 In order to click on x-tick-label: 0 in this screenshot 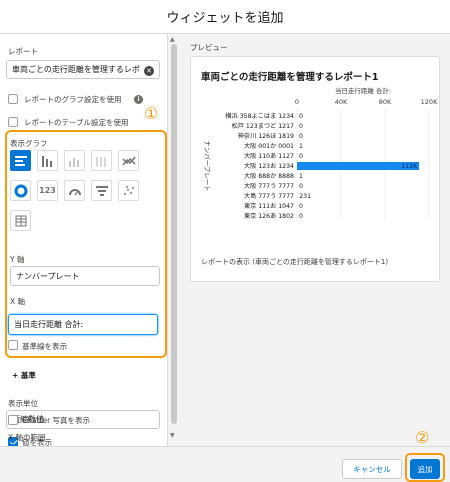, I will do `click(297, 102)`.